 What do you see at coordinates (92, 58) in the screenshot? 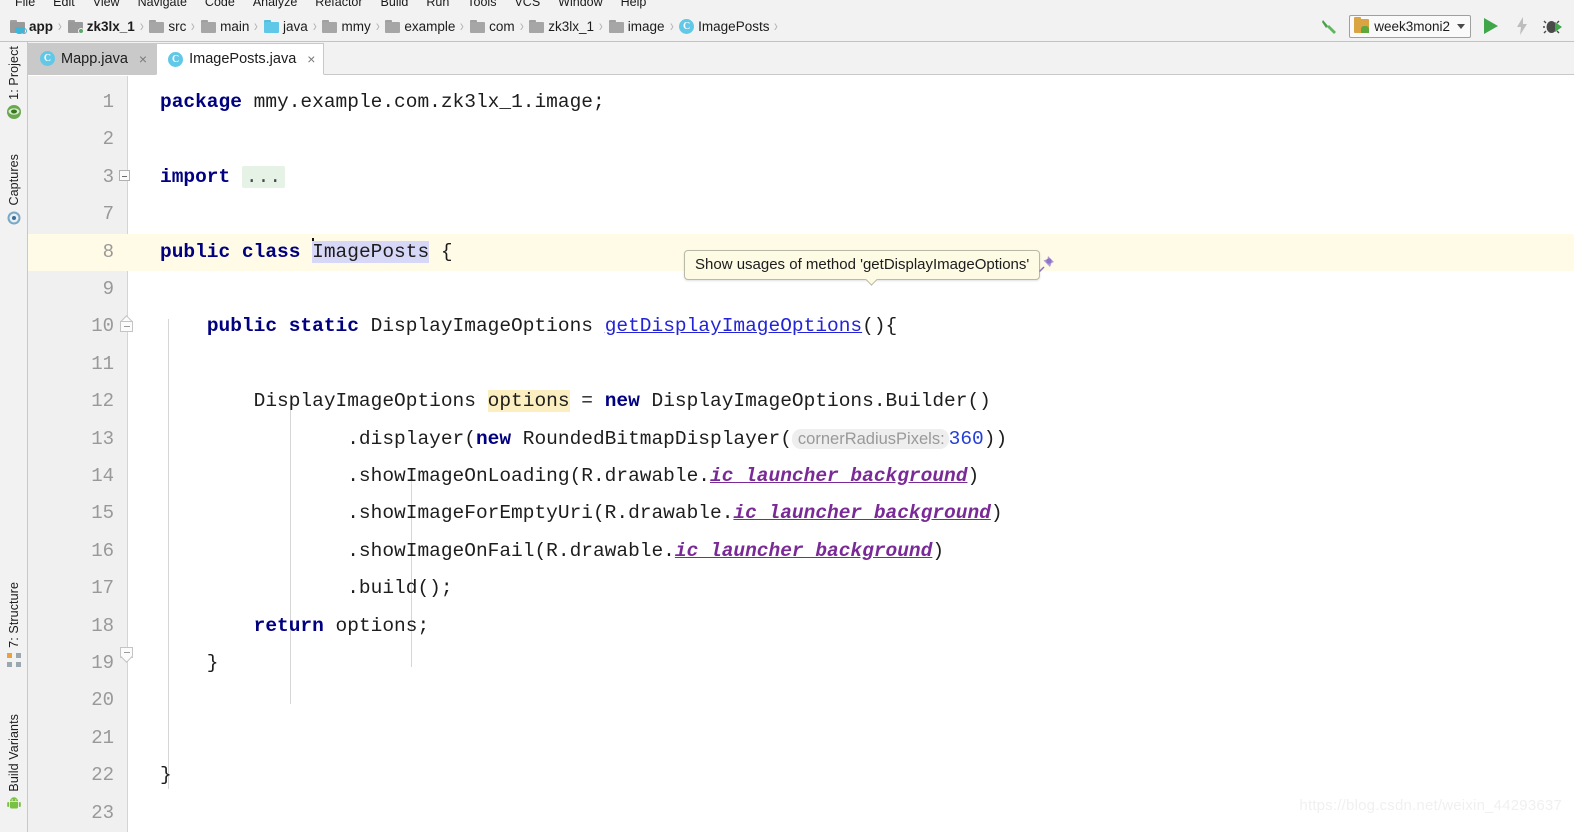
I see `editor-tab-mapp-java: C Mapp.java ×` at bounding box center [92, 58].